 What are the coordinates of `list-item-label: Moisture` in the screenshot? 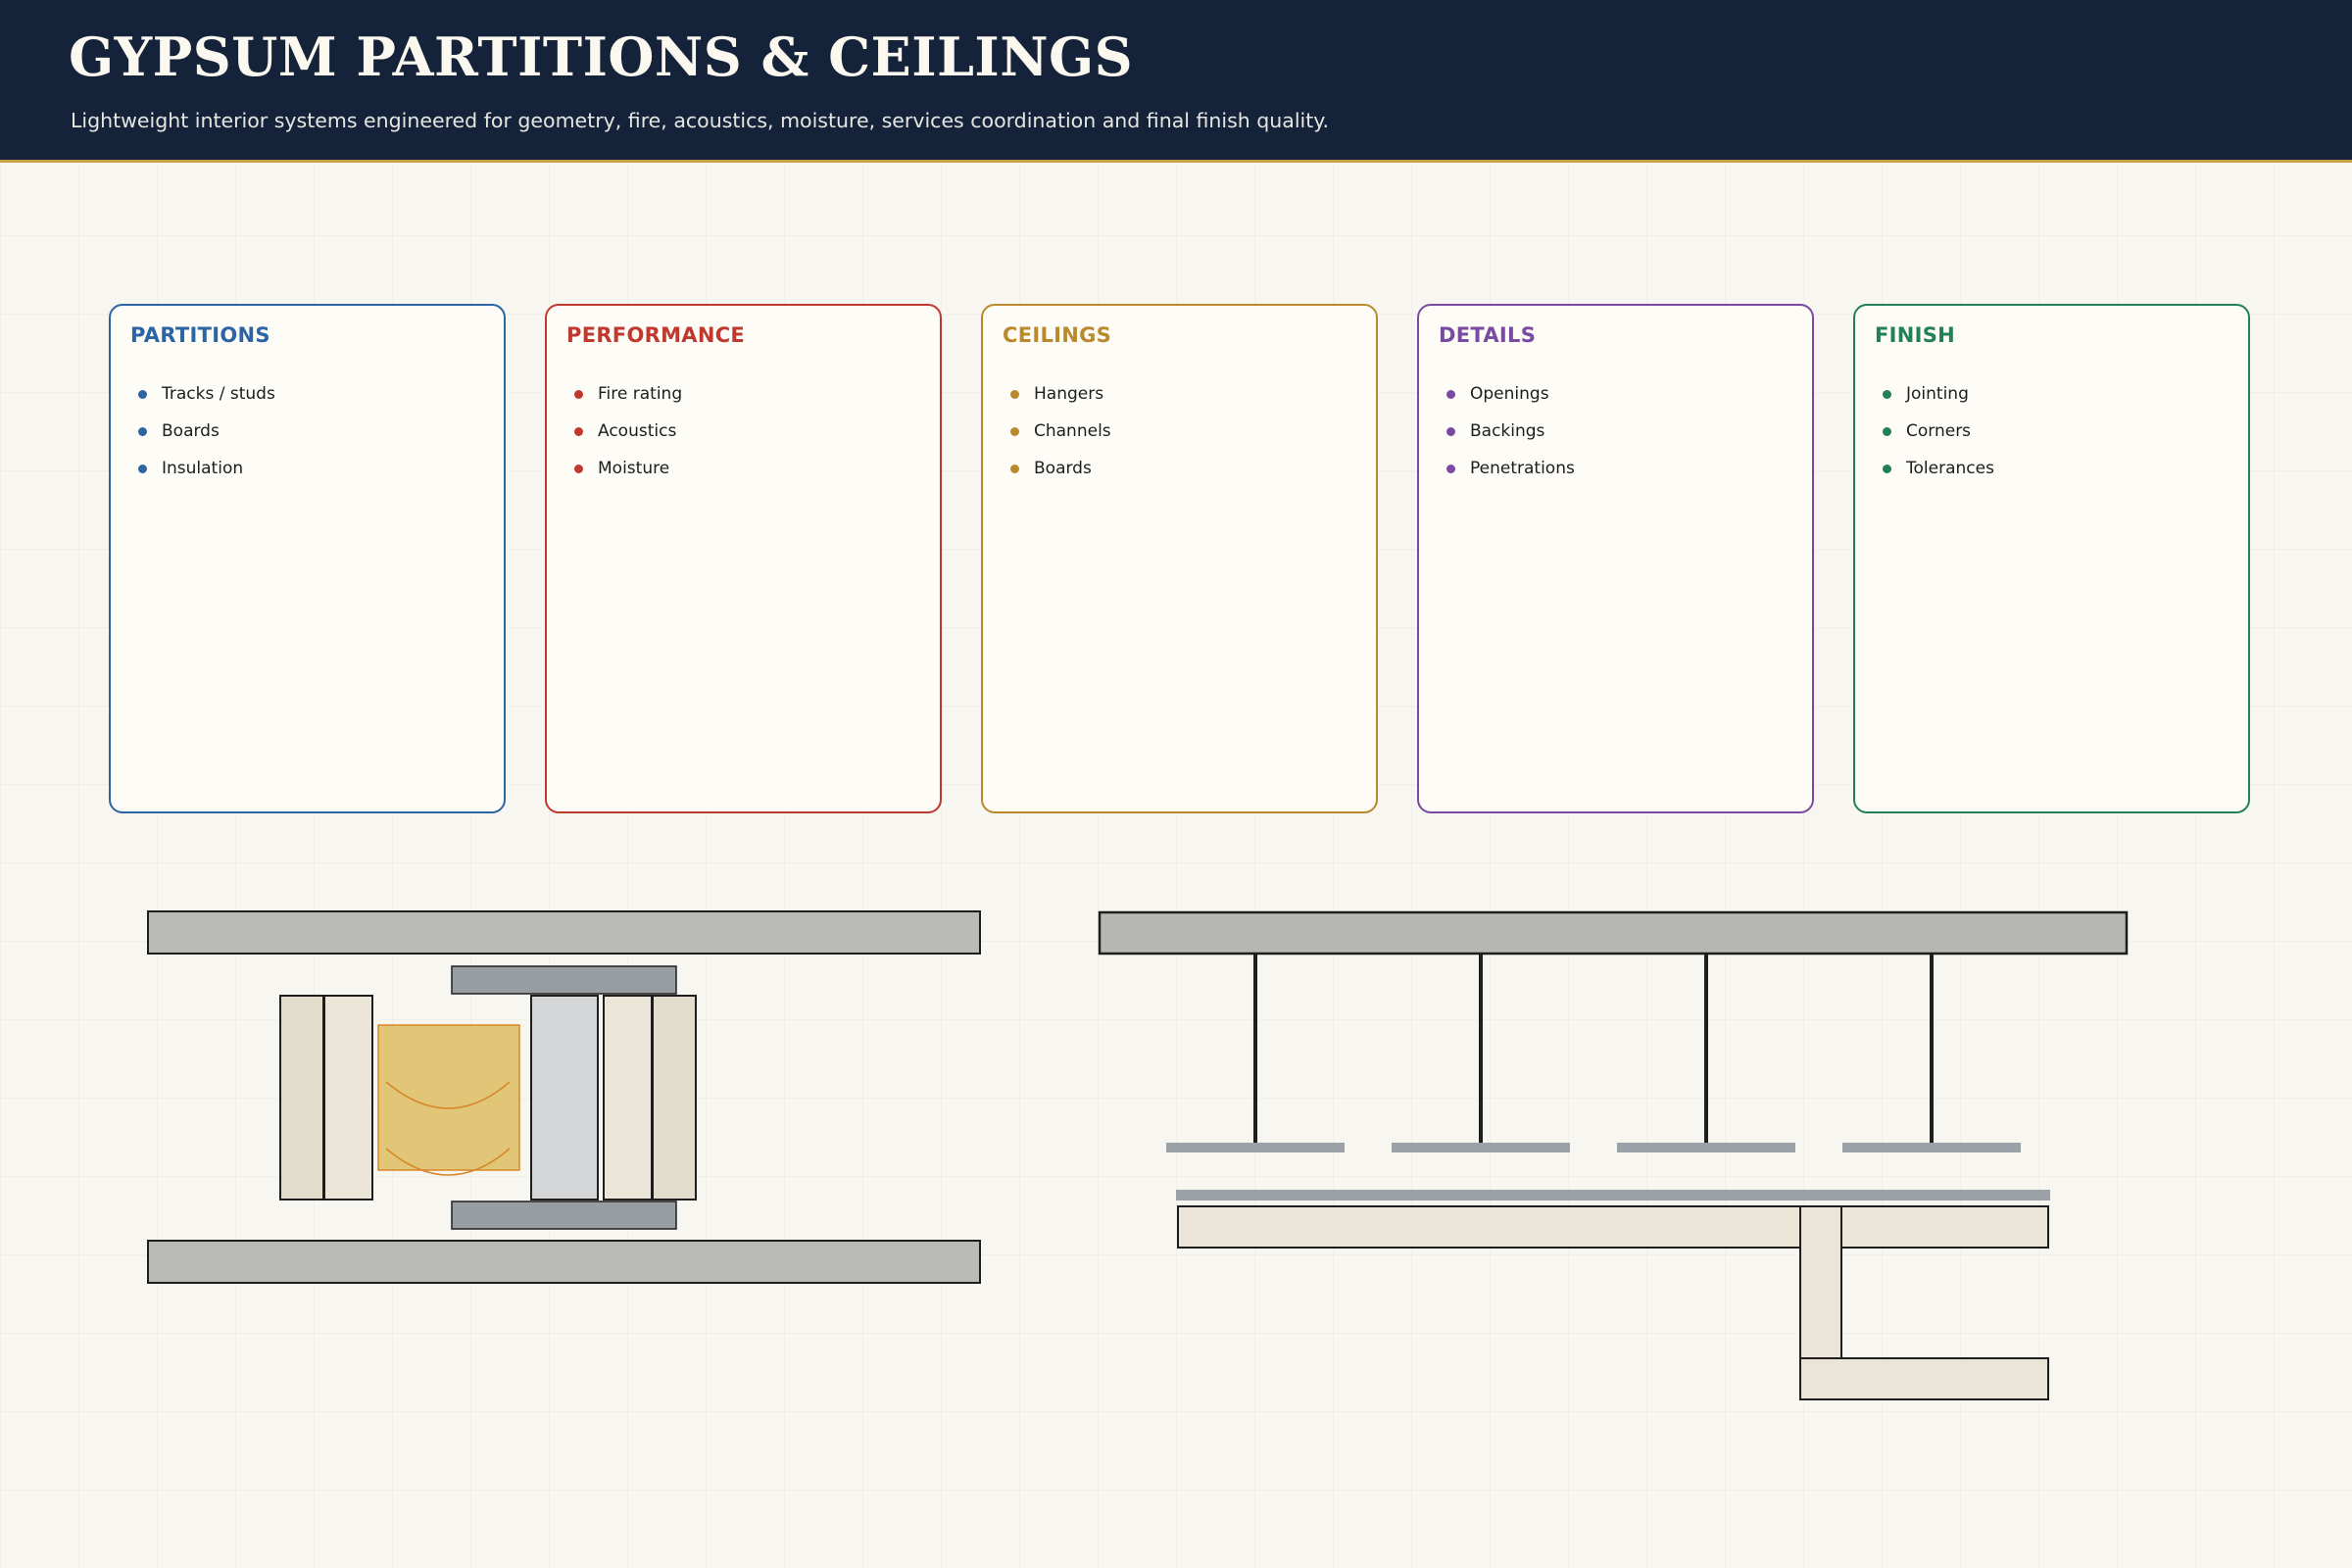 It's located at (634, 468).